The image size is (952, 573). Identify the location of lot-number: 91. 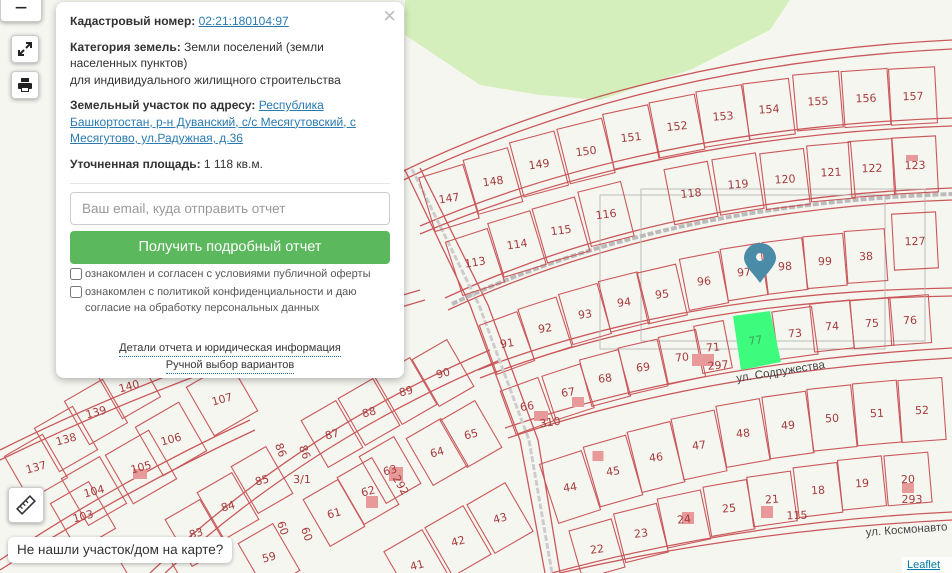
(507, 344).